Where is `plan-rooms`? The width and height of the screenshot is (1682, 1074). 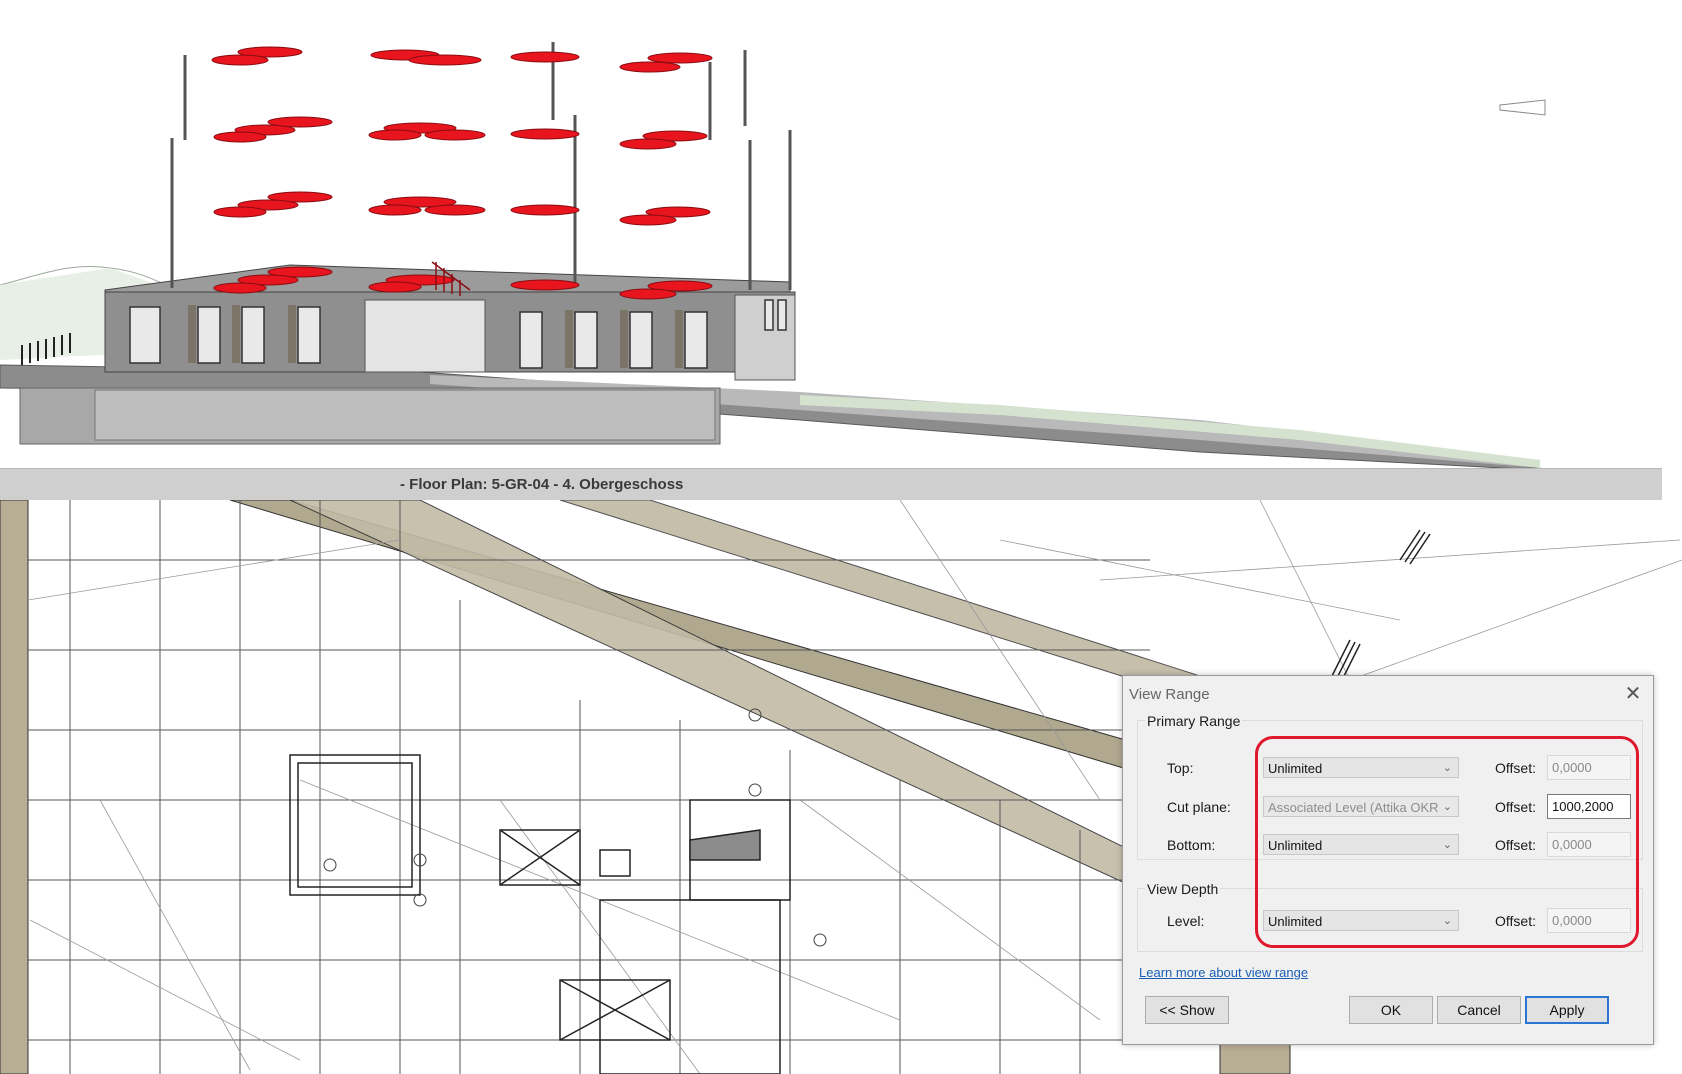 plan-rooms is located at coordinates (540, 914).